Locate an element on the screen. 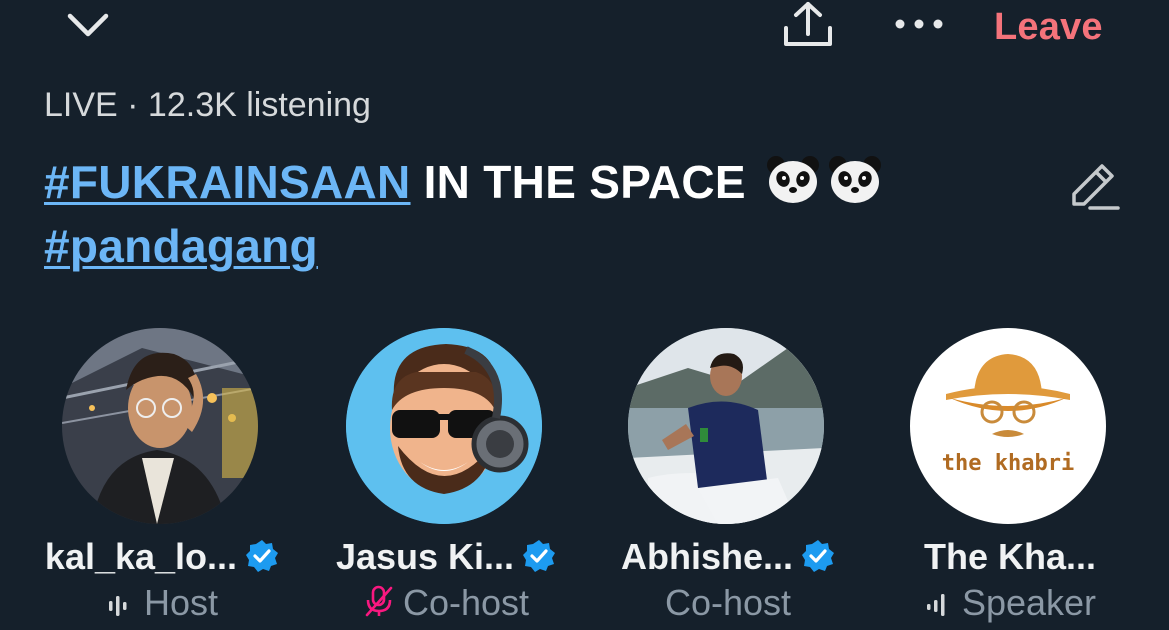 This screenshot has height=630, width=1169. participant-role: Speaker is located at coordinates (1010, 603).